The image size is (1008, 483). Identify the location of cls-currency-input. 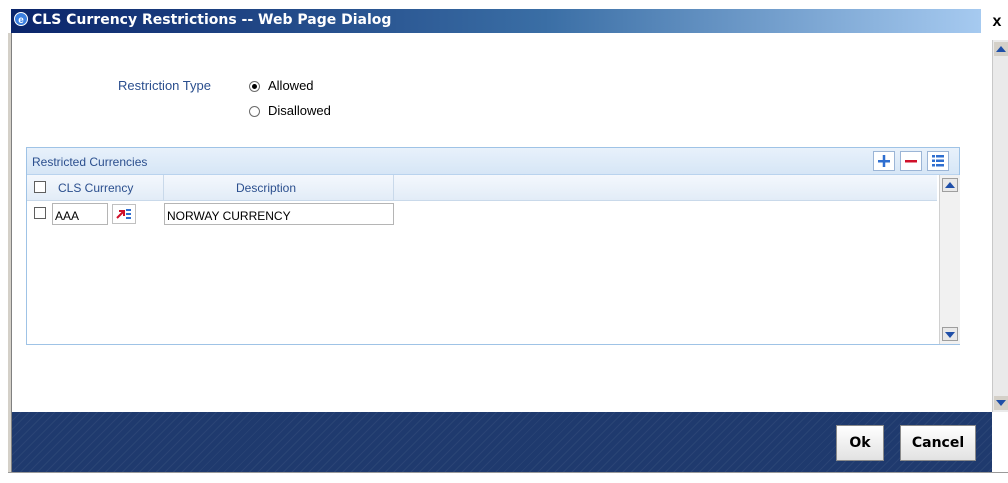
(80, 214).